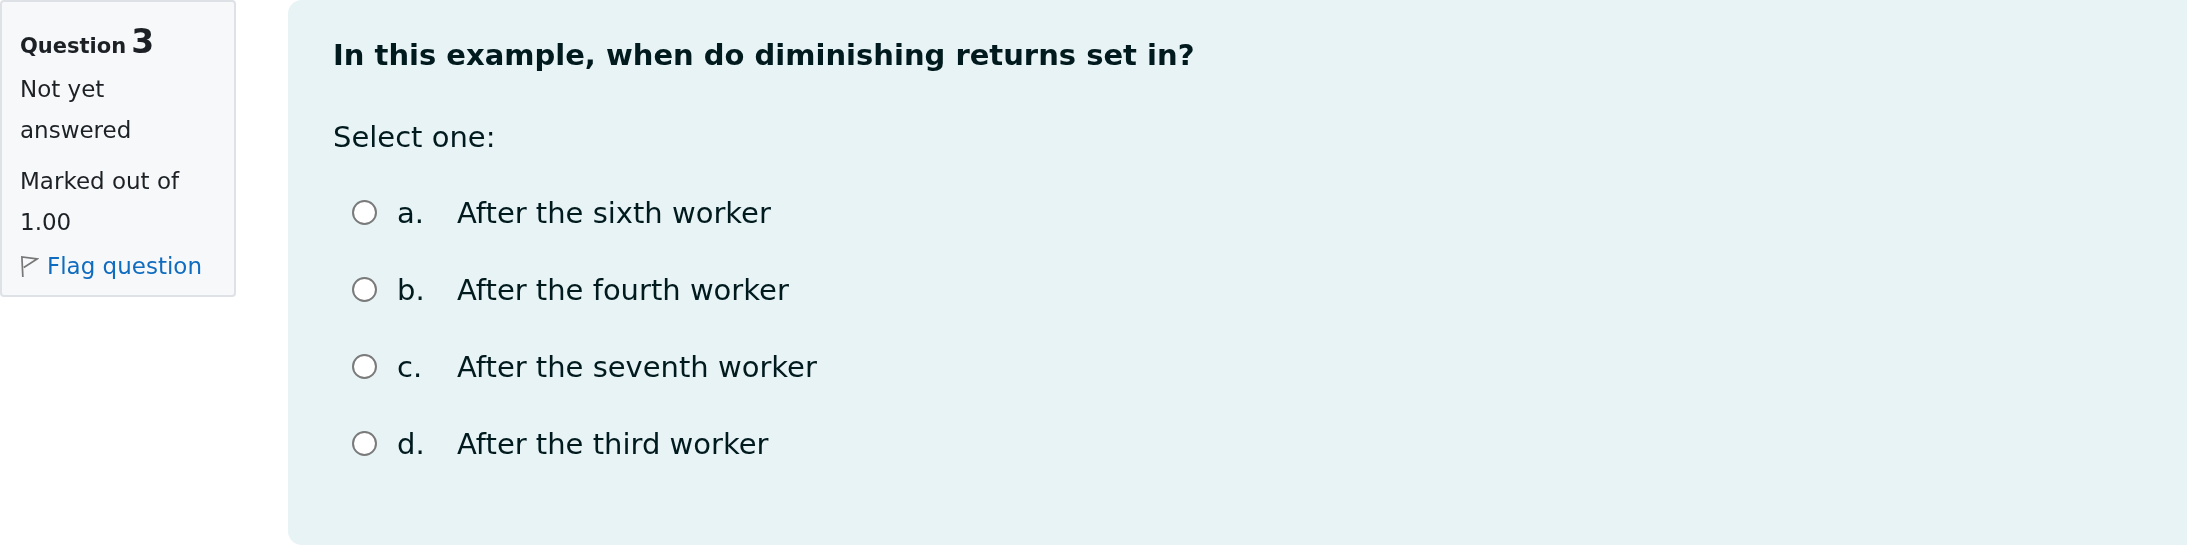  What do you see at coordinates (76, 110) in the screenshot?
I see `question-status: Not yet answered` at bounding box center [76, 110].